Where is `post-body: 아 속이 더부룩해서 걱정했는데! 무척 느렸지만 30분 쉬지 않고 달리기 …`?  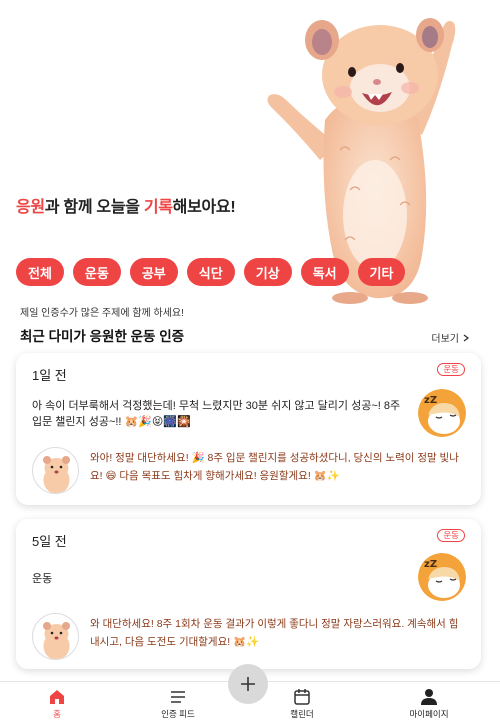
post-body: 아 속이 더부룩해서 걱정했는데! 무척 느렸지만 30분 쉬지 않고 달리기 … is located at coordinates (216, 414).